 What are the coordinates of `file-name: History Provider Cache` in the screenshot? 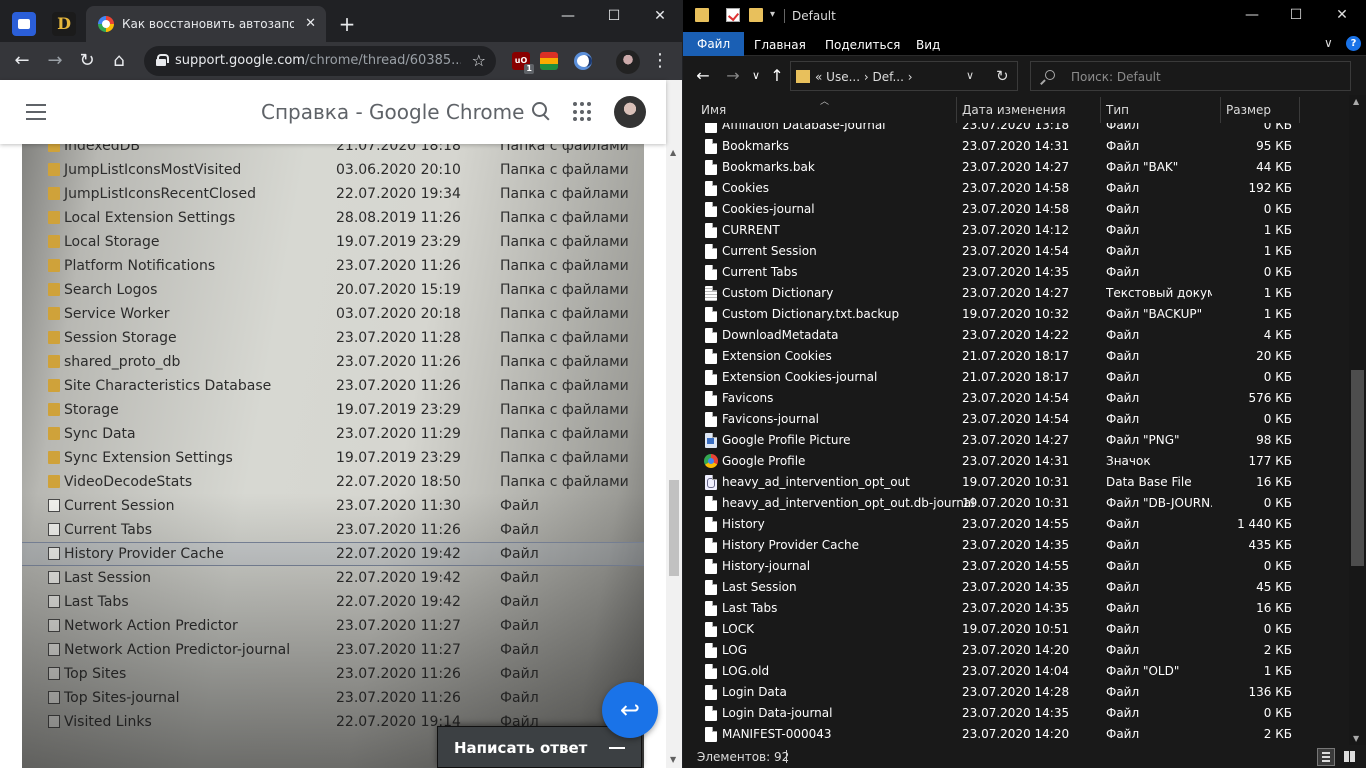 It's located at (790, 545).